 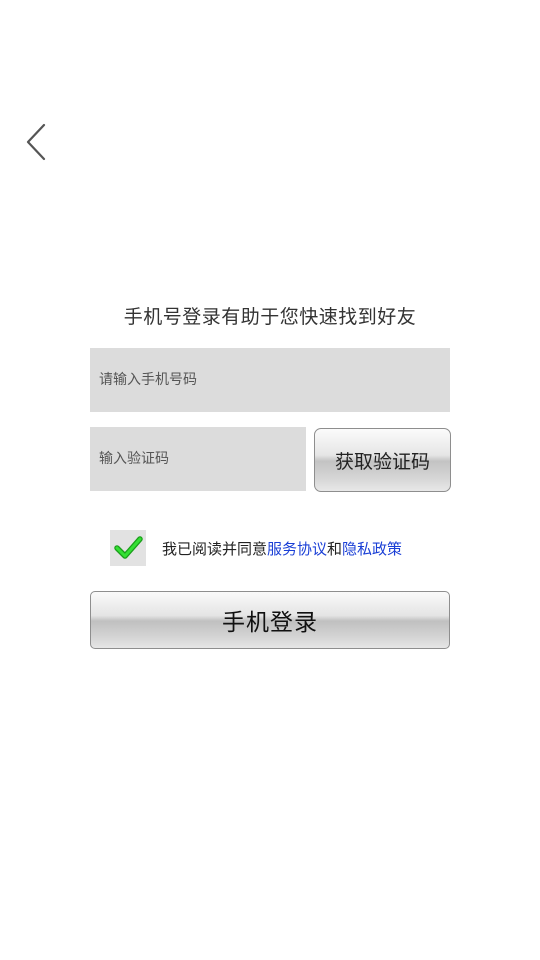 I want to click on service-agreement-link: 服务协议, so click(x=297, y=549).